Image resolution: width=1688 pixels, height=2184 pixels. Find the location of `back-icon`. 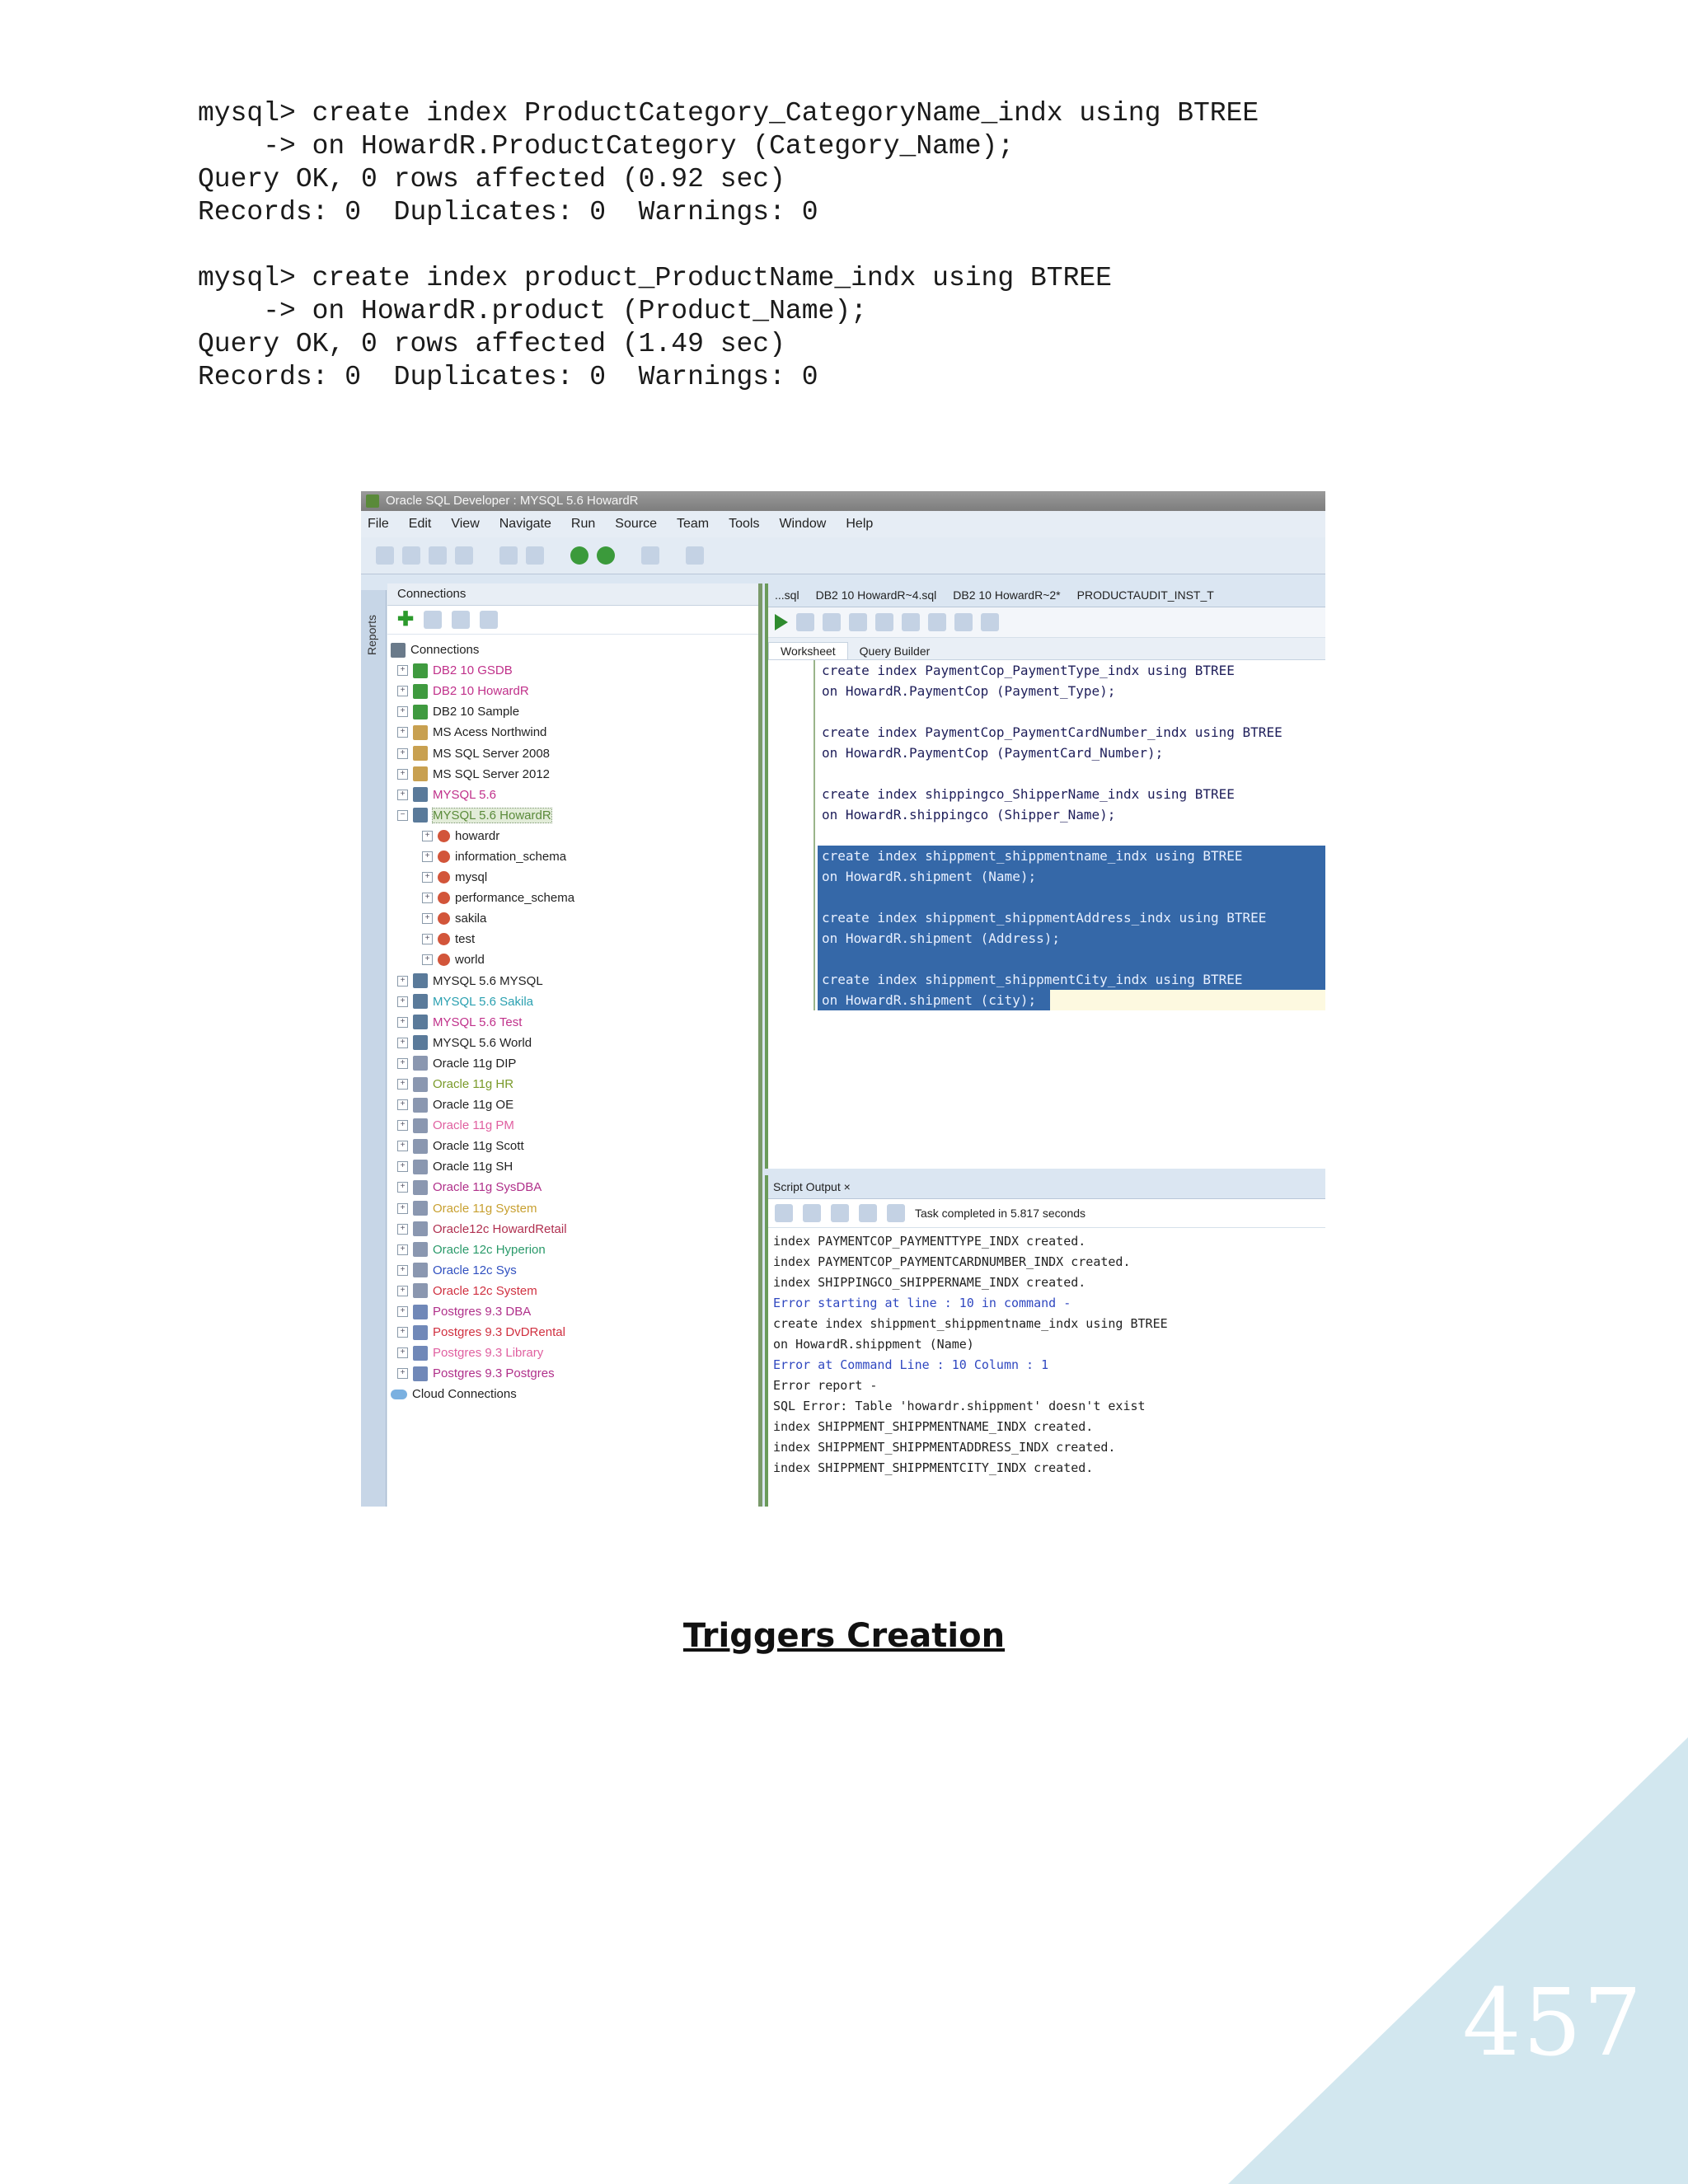

back-icon is located at coordinates (579, 555).